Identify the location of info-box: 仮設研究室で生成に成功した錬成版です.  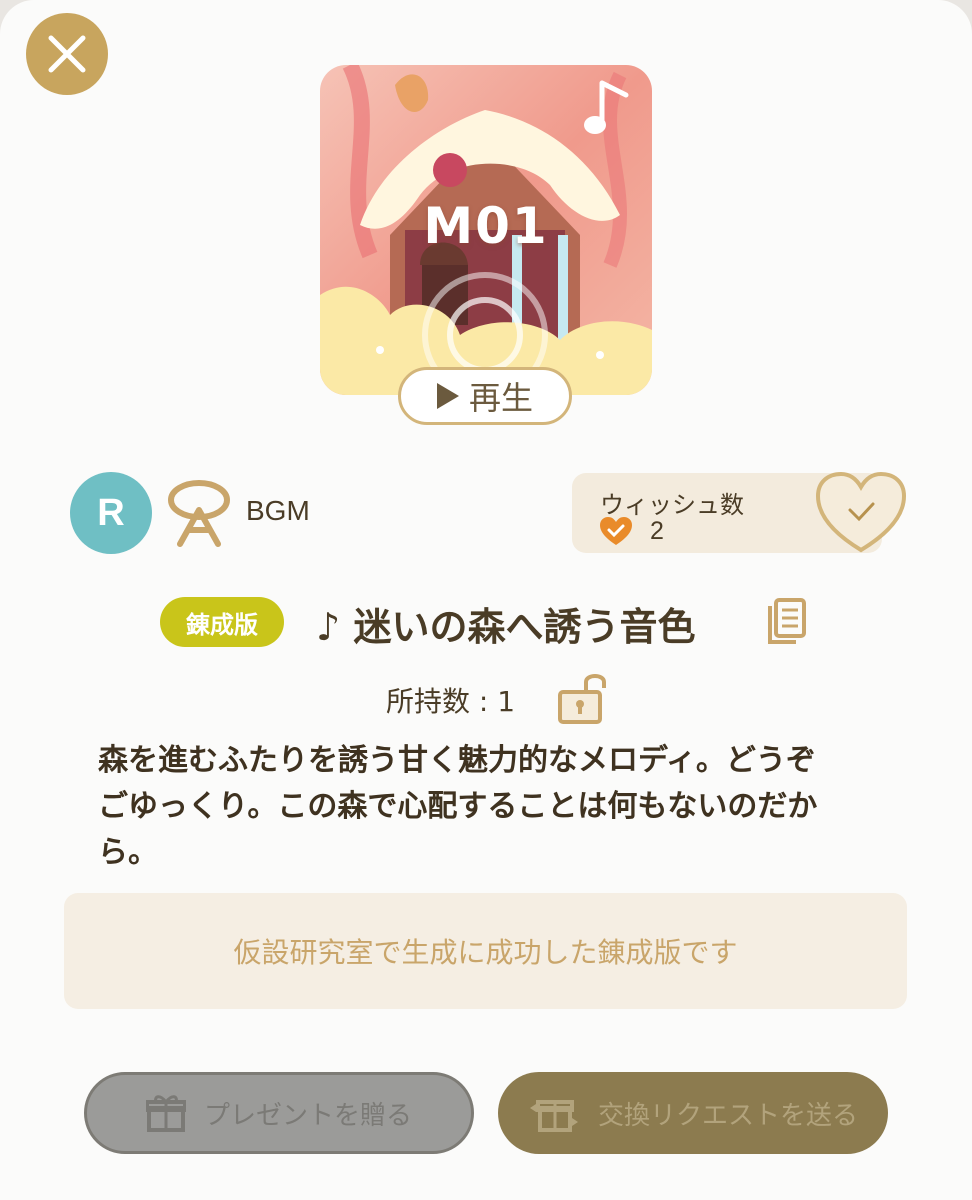
(485, 951).